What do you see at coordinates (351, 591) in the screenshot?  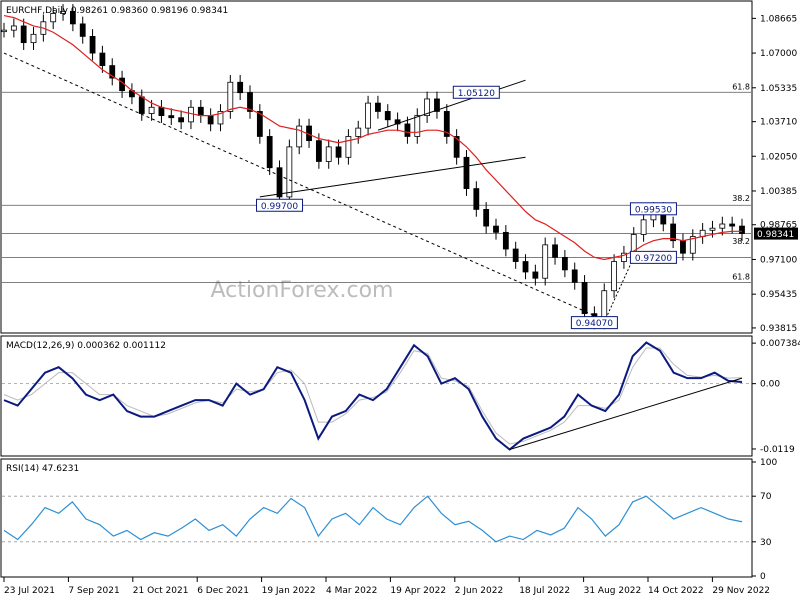 I see `date-axis-tick-label: 4 Mar 2022` at bounding box center [351, 591].